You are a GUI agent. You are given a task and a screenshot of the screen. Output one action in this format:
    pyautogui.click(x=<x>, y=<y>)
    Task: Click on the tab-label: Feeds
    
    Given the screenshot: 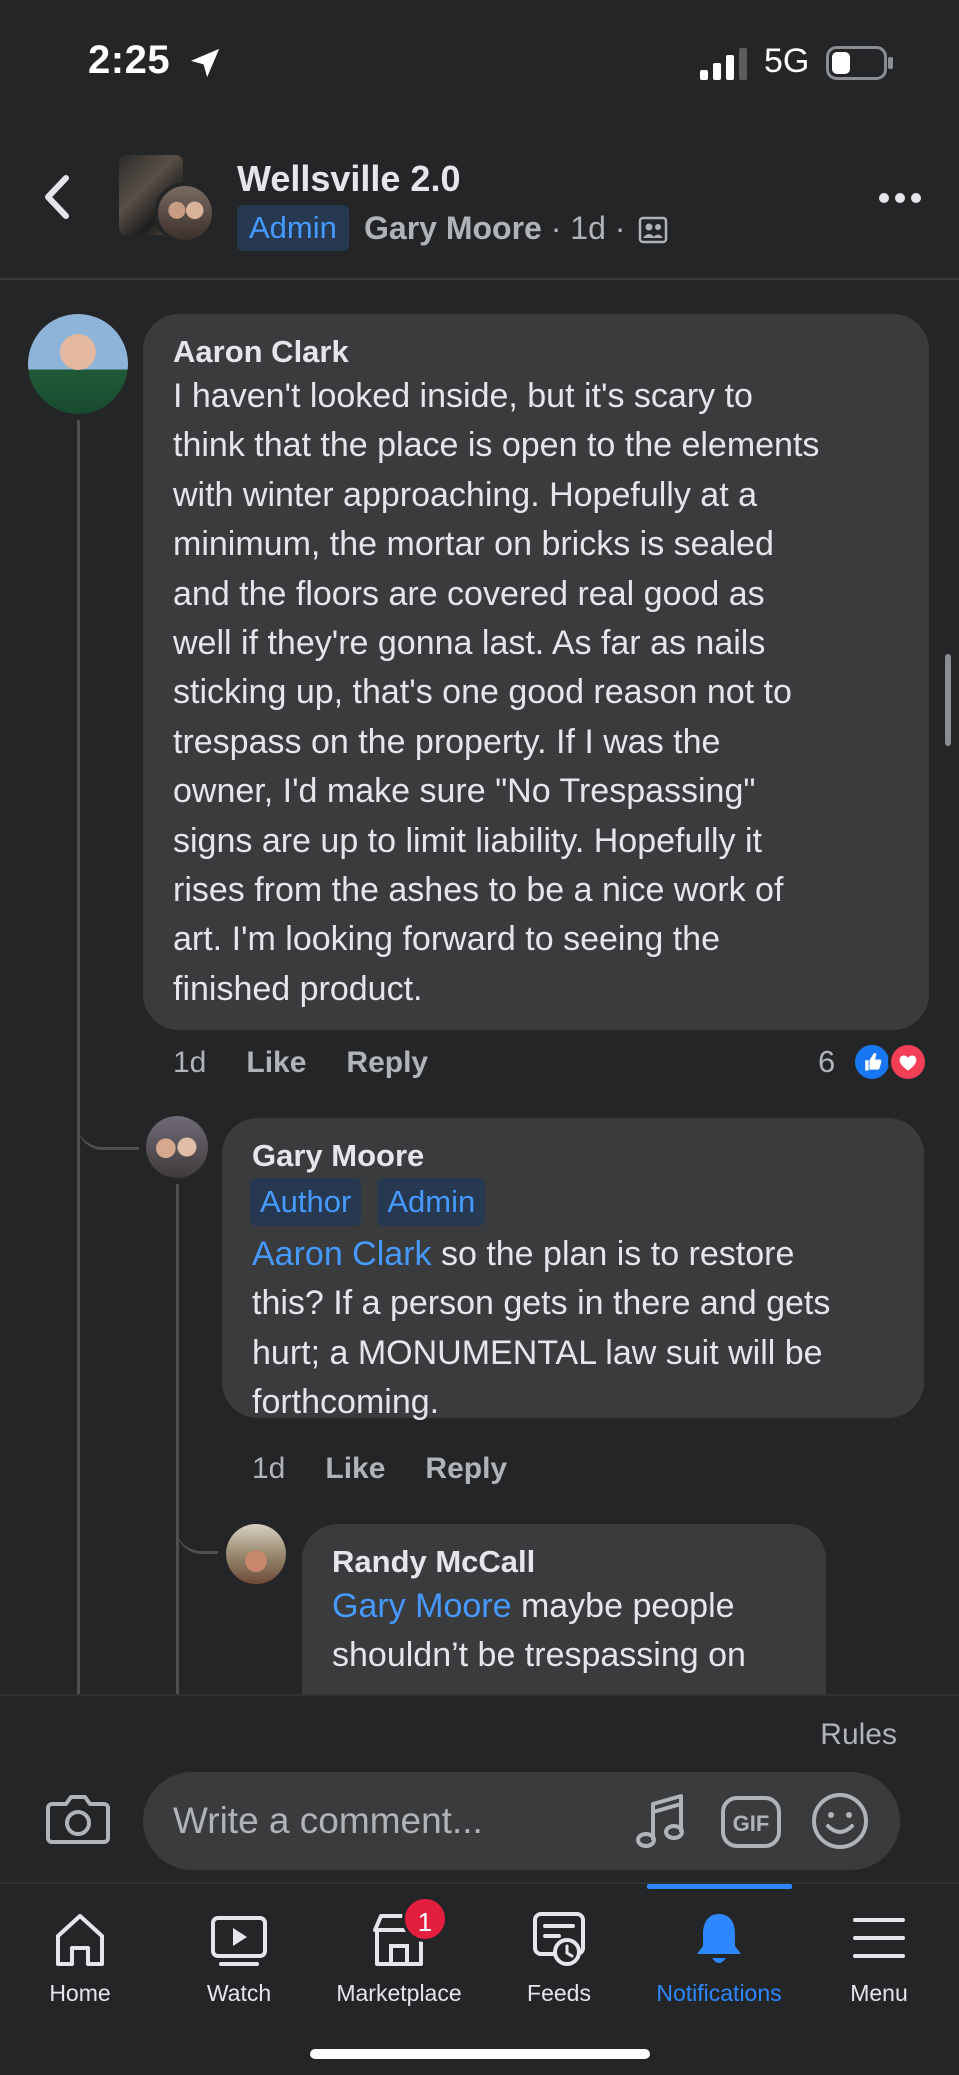 What is the action you would take?
    pyautogui.click(x=559, y=1993)
    